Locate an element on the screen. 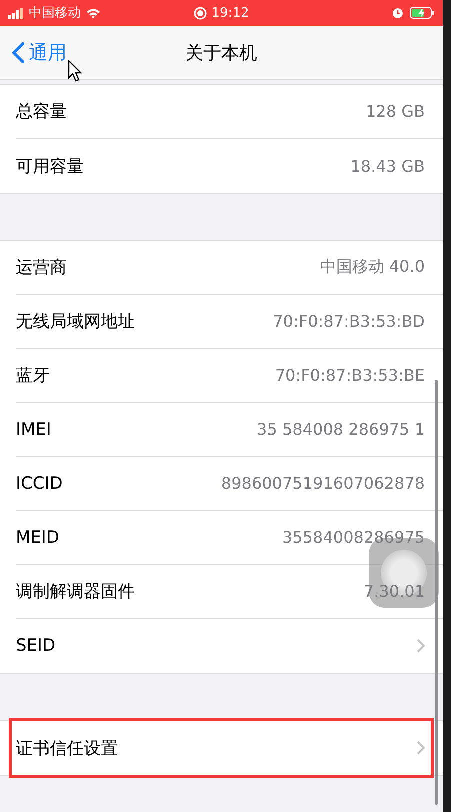 The image size is (451, 812). wifi-icon is located at coordinates (93, 13).